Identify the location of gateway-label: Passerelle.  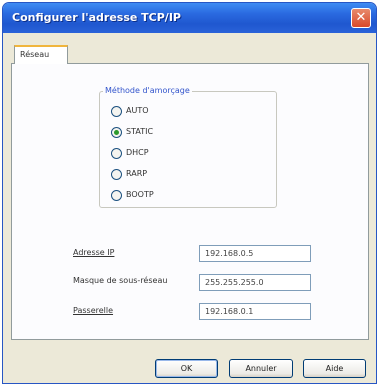
(93, 310).